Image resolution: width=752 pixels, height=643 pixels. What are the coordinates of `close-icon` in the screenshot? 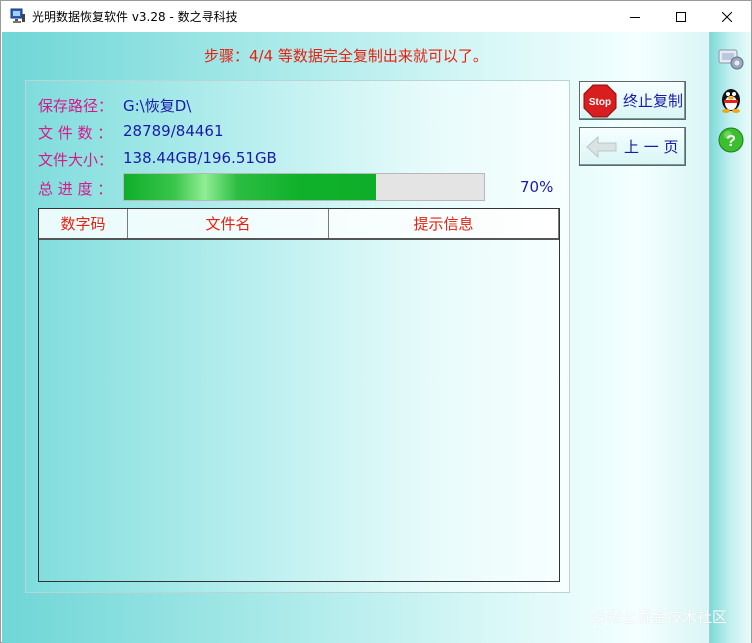 It's located at (727, 16).